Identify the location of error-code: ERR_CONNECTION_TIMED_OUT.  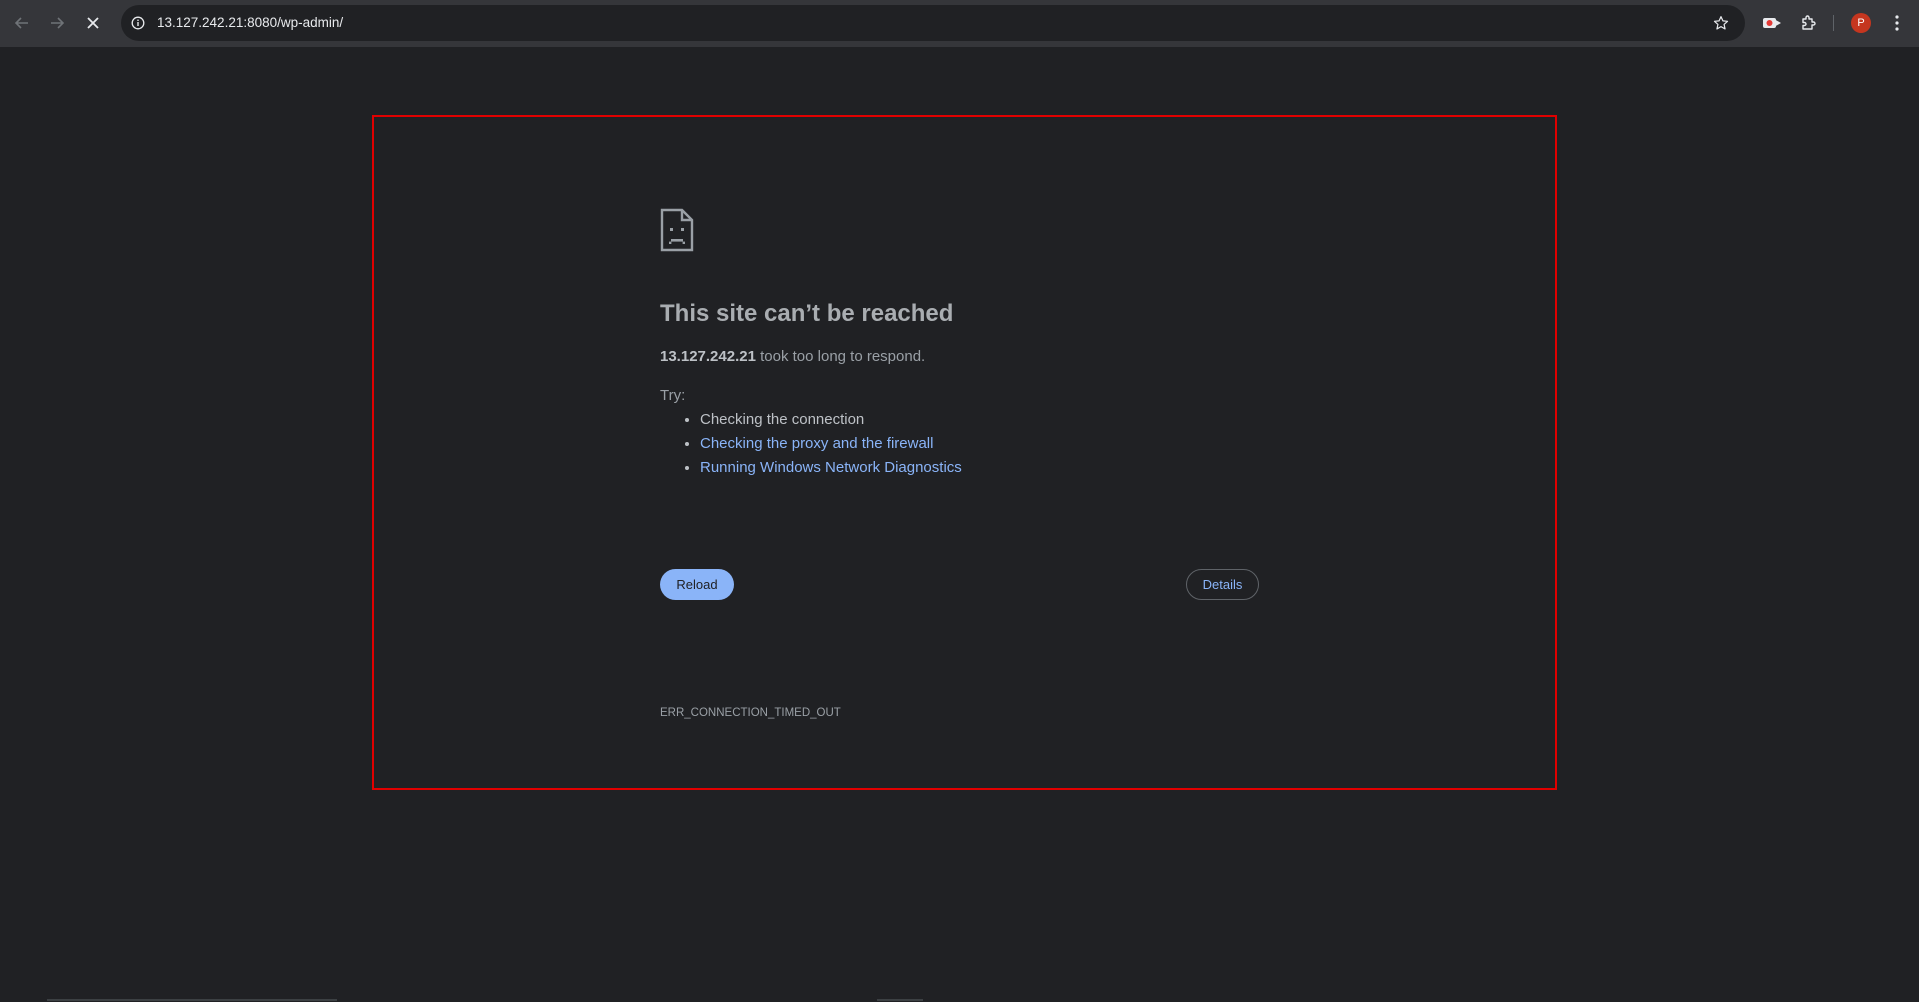
(750, 713).